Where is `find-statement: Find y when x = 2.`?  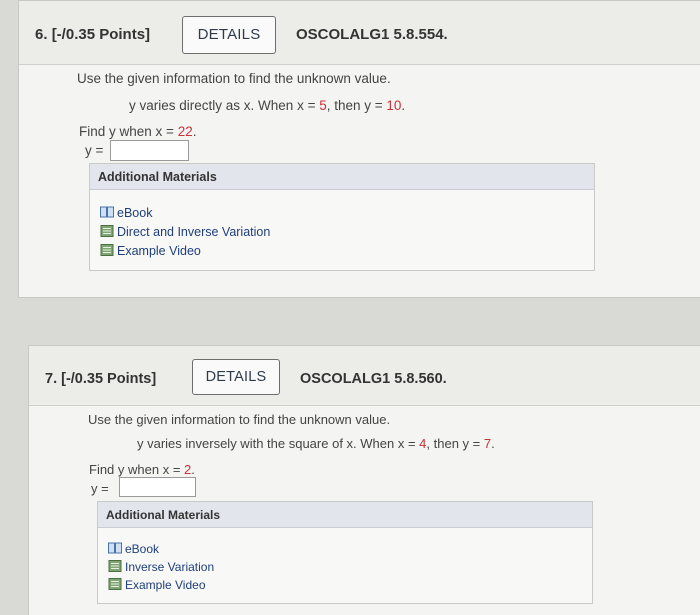
find-statement: Find y when x = 2. is located at coordinates (142, 469).